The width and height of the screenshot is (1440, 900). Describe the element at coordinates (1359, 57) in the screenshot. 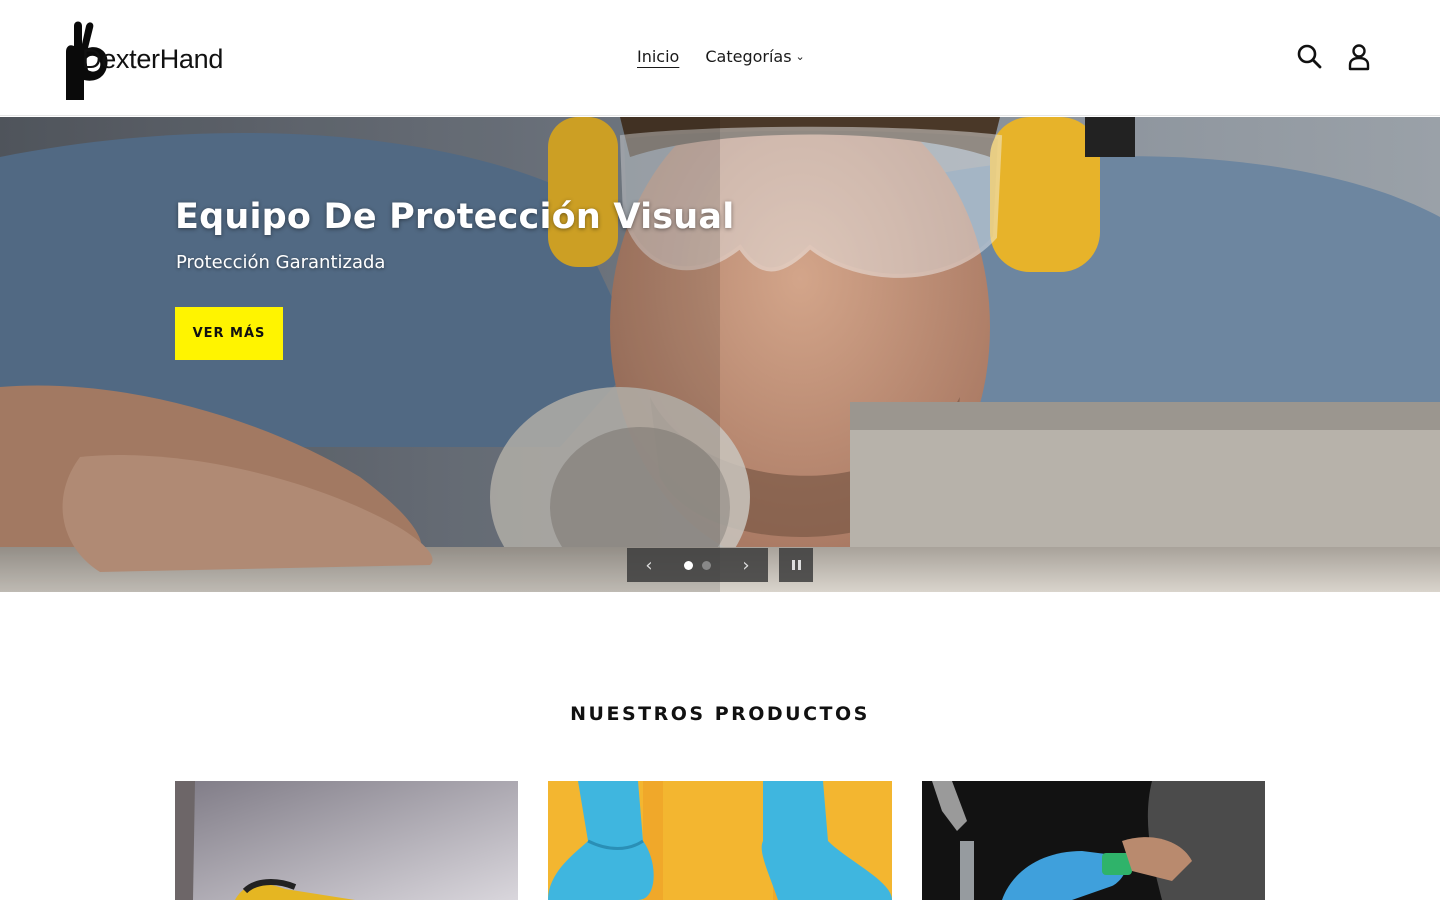

I see `account-icon` at that location.